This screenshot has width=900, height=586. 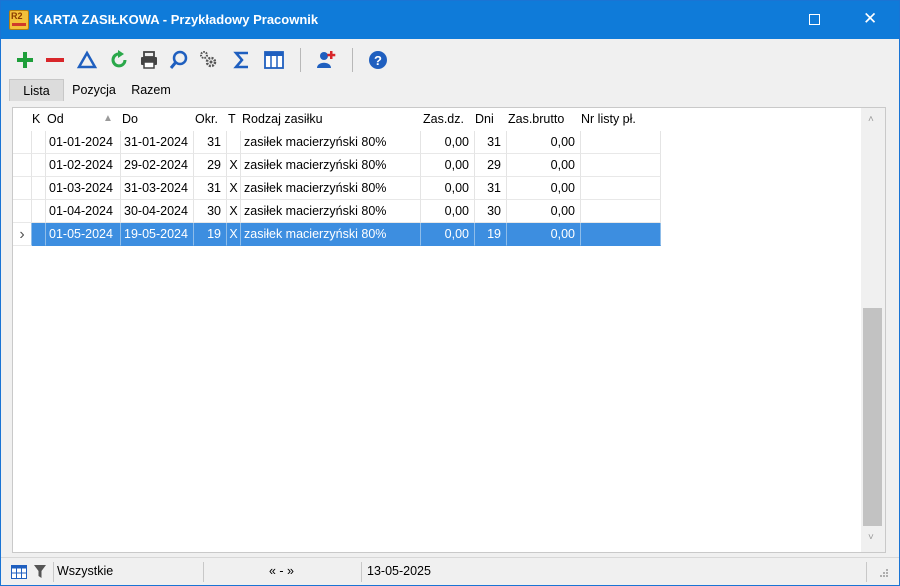 What do you see at coordinates (110, 119) in the screenshot?
I see `sort-ascending-icon: ▲` at bounding box center [110, 119].